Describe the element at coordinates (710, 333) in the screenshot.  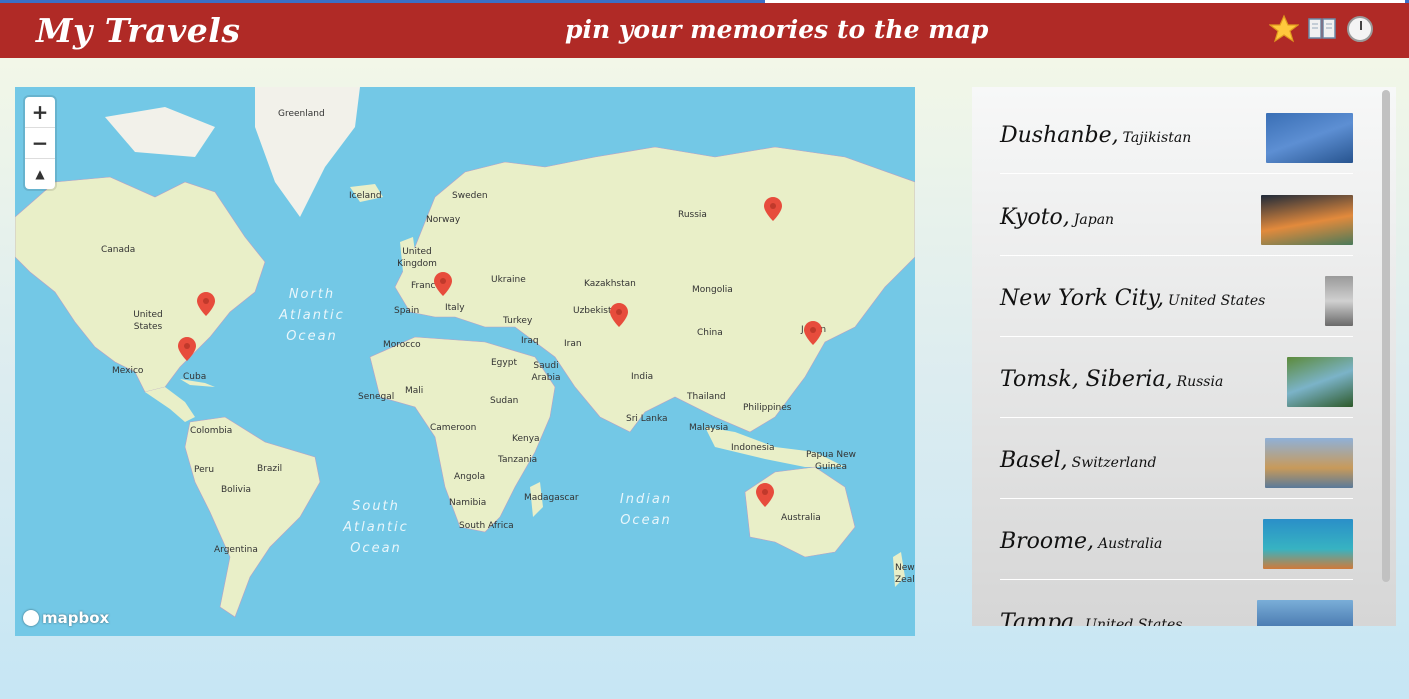
I see `map-label: China` at that location.